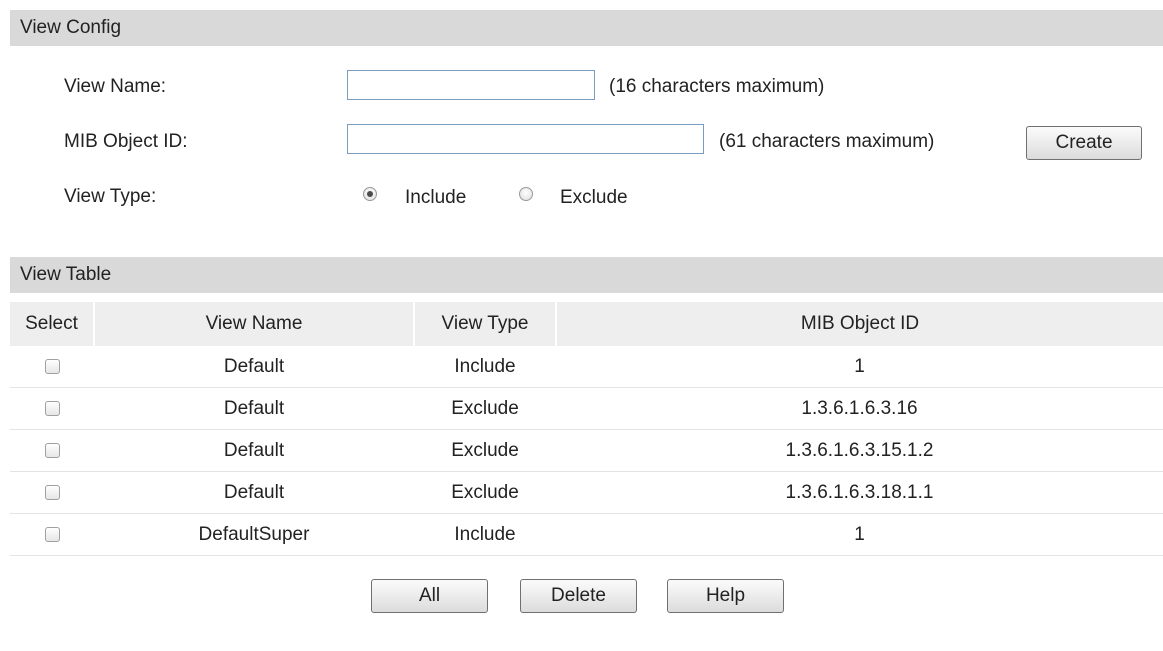  I want to click on mib-object-id-cell: 1.3.6.1.6.3.15.1.2, so click(859, 450).